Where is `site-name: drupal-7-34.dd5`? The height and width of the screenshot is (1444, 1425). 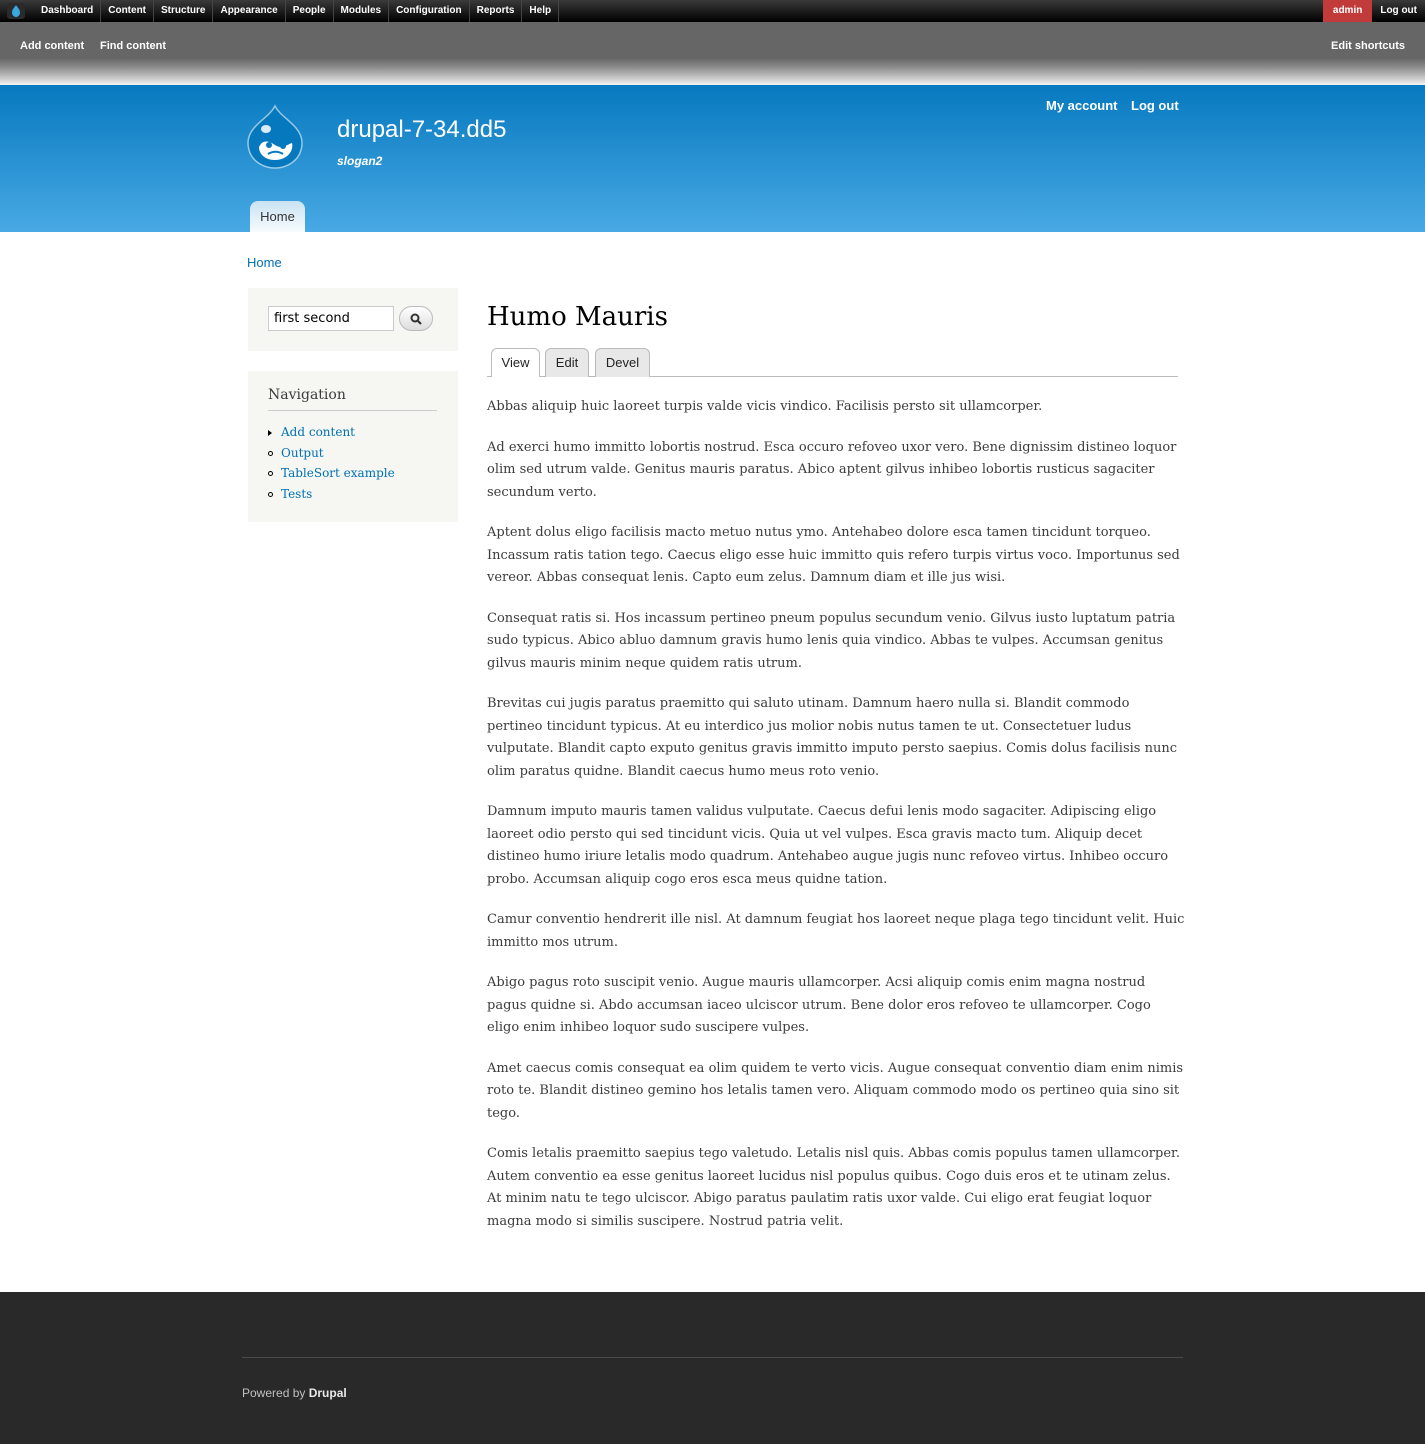
site-name: drupal-7-34.dd5 is located at coordinates (421, 130).